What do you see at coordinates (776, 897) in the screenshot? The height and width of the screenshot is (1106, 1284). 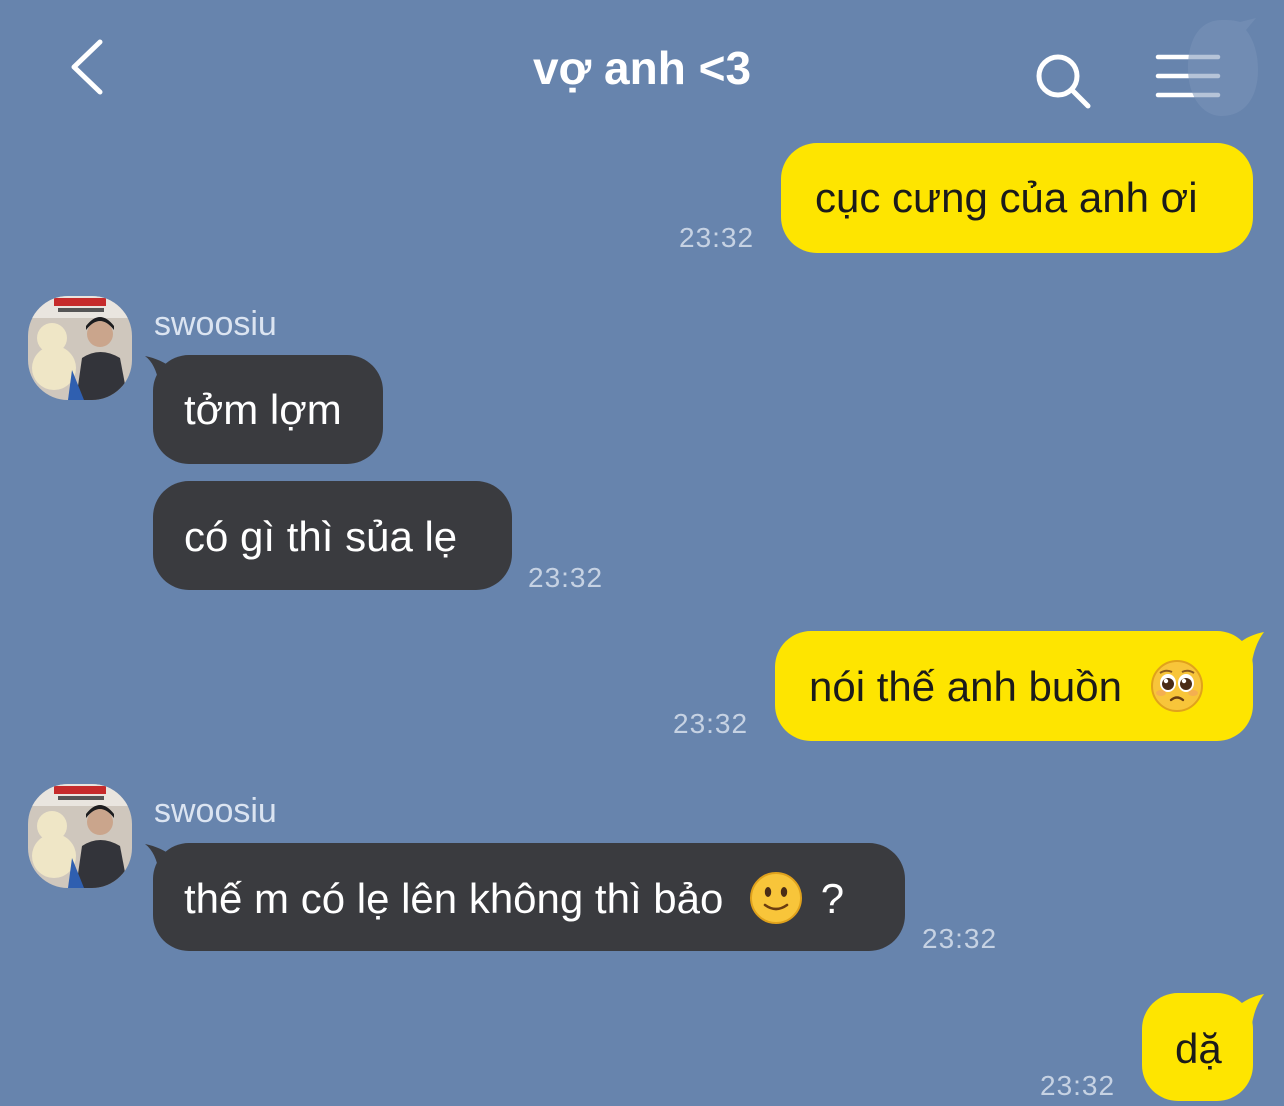 I see `slightly-smiling-face-emoji` at bounding box center [776, 897].